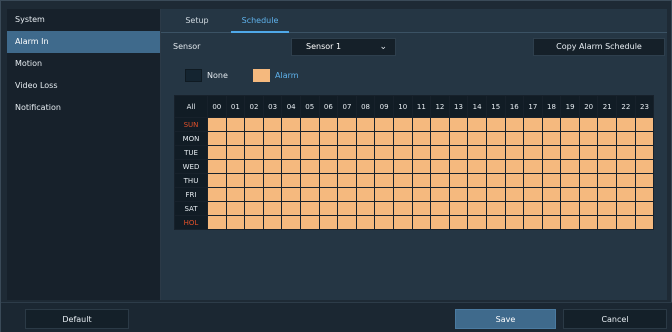 The width and height of the screenshot is (672, 332). I want to click on day-label-tue: TUE, so click(191, 152).